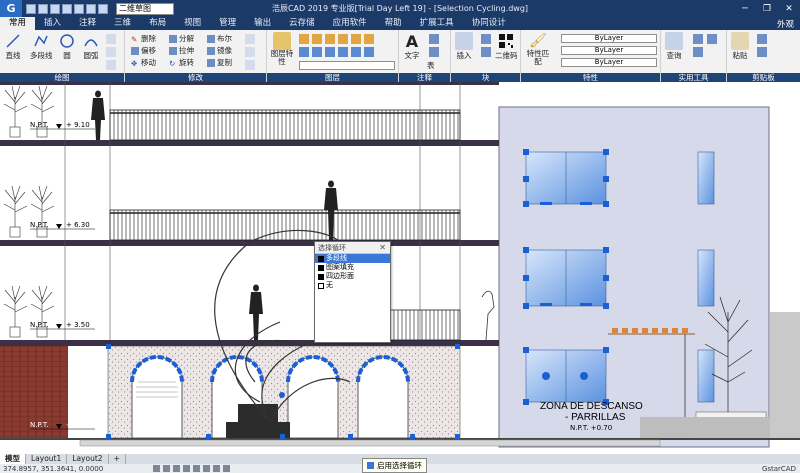 This screenshot has width=800, height=473. I want to click on hatch-icon, so click(111, 52).